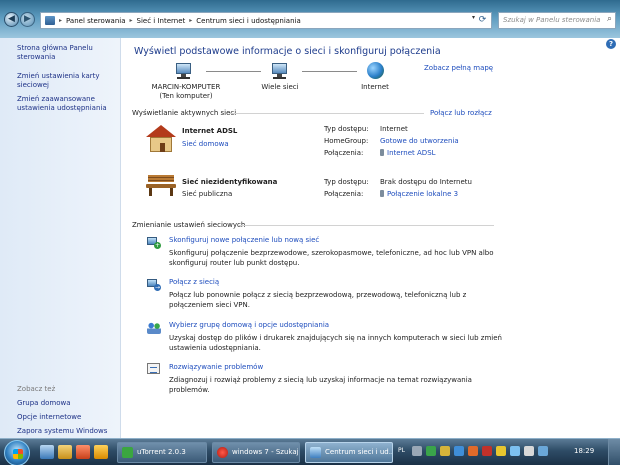 This screenshot has width=620, height=465. I want to click on internet-globe-icon, so click(375, 70).